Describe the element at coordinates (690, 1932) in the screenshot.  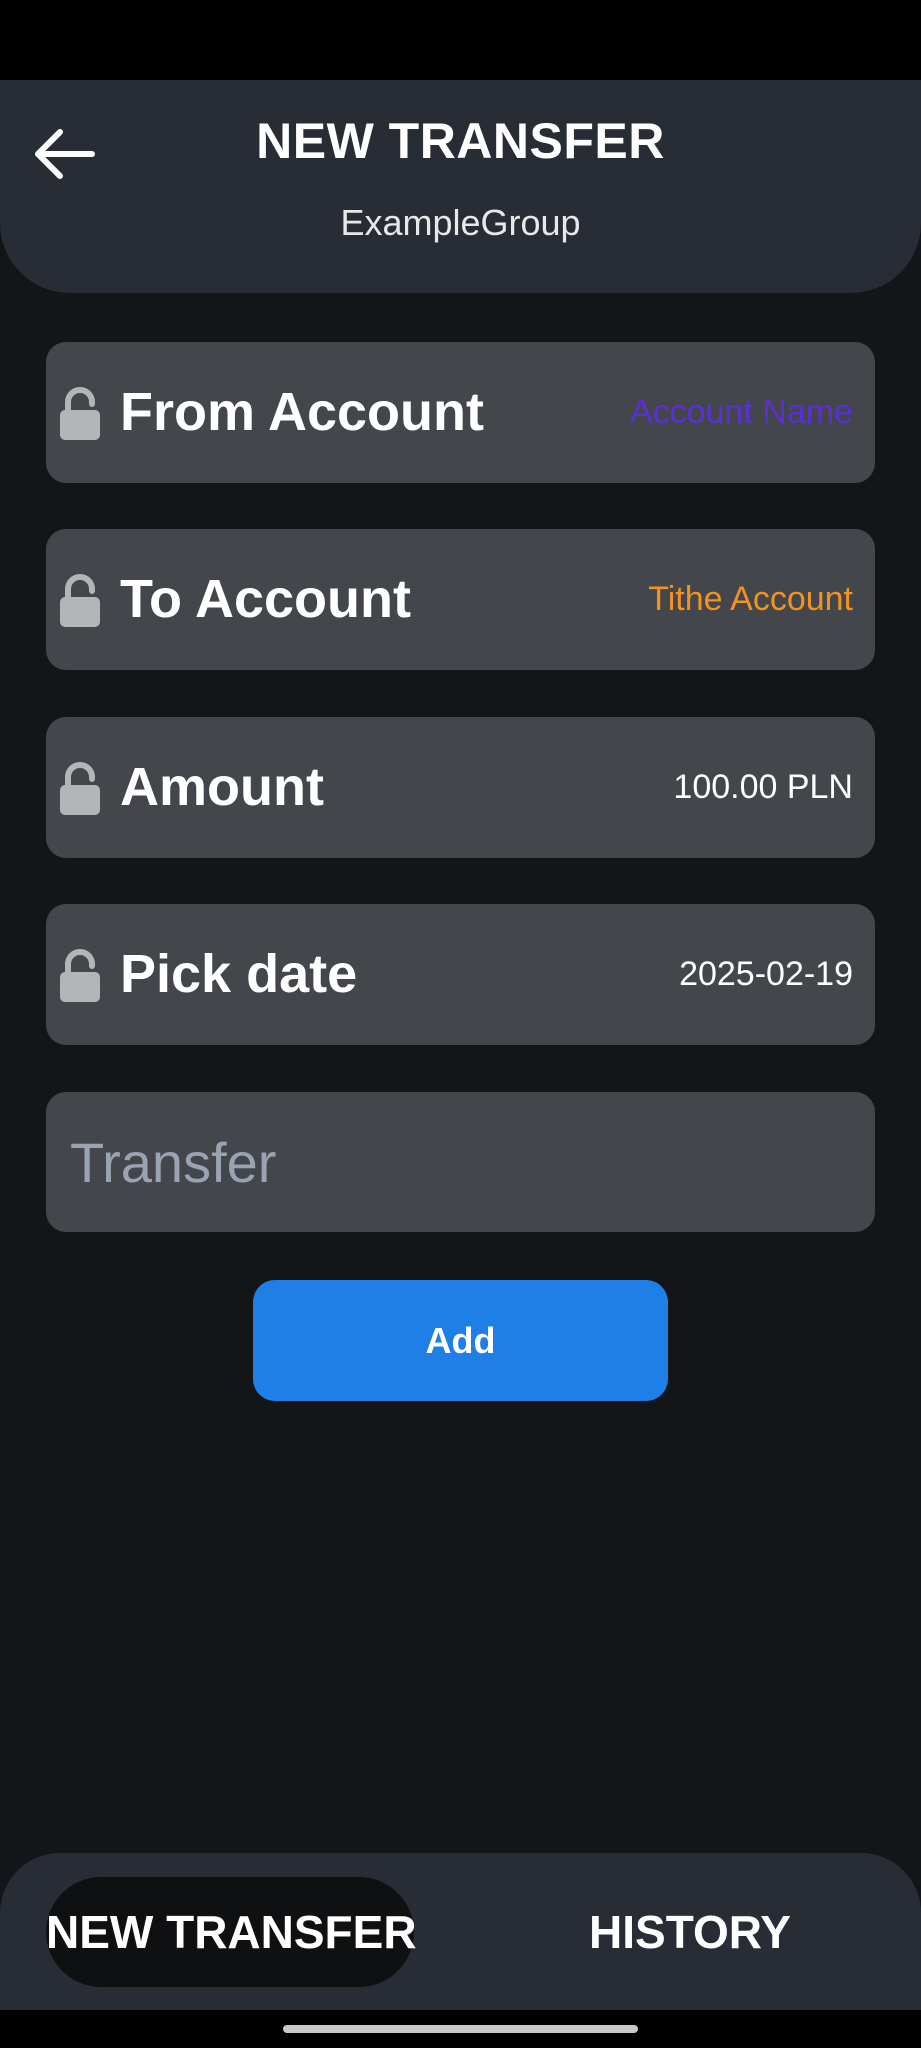
I see `tab-history: HISTORY` at that location.